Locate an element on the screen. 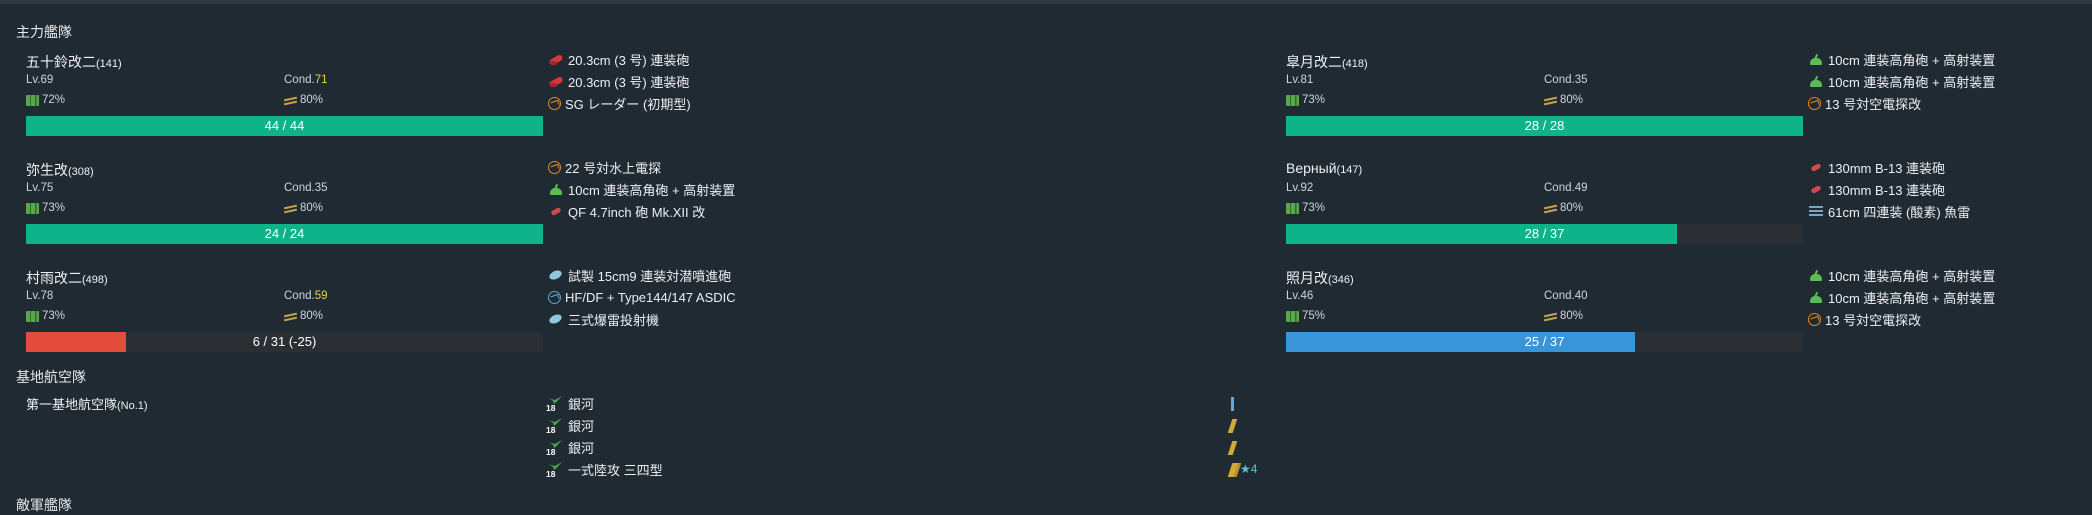 The width and height of the screenshot is (2092, 515). air-base-number: (No.1) is located at coordinates (132, 406).